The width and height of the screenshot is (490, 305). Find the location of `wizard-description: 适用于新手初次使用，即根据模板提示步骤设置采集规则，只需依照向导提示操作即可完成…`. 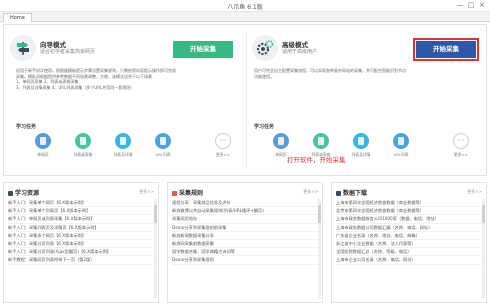

wizard-description: 适用于新手初次使用，即根据模板提示步骤设置采集规则，只需依照向导提示操作即可完成… is located at coordinates (129, 79).